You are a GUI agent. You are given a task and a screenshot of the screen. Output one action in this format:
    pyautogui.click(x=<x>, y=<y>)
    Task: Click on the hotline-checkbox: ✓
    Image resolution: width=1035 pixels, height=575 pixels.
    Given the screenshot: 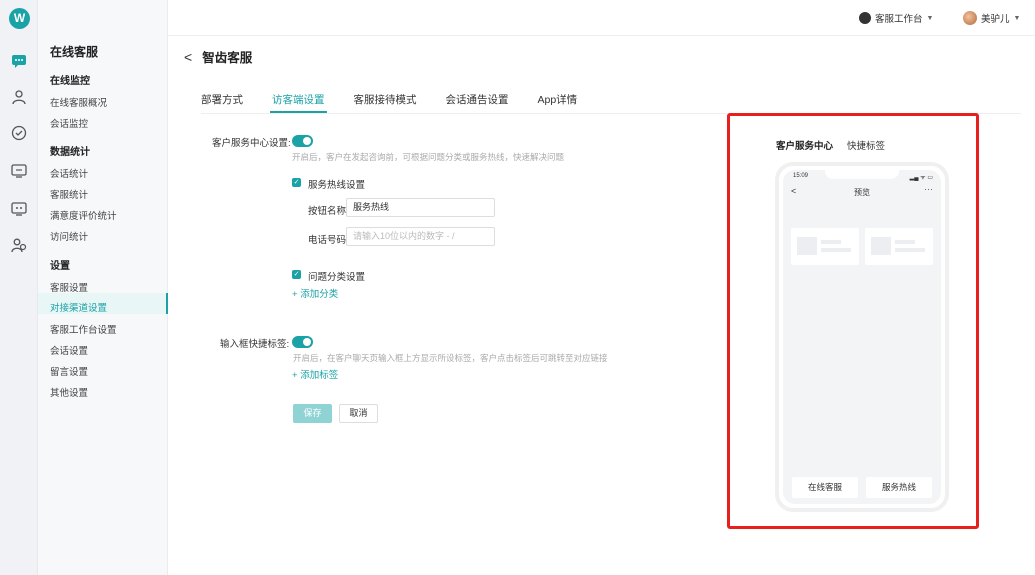 What is the action you would take?
    pyautogui.click(x=296, y=182)
    